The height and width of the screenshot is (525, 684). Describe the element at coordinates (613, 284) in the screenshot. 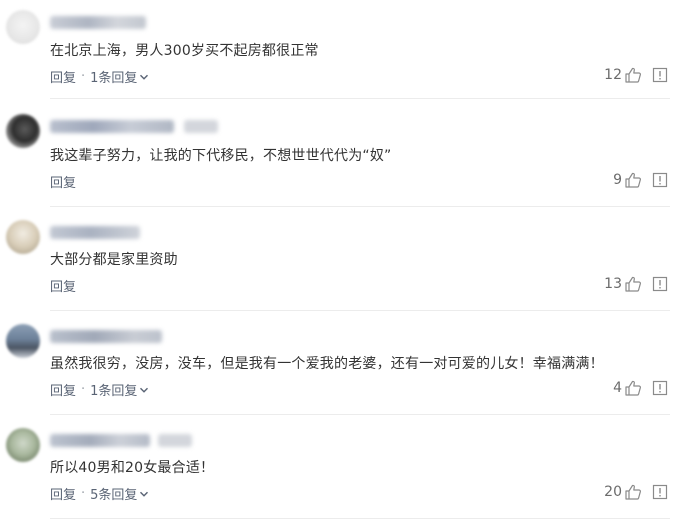

I see `like-count: 13` at that location.